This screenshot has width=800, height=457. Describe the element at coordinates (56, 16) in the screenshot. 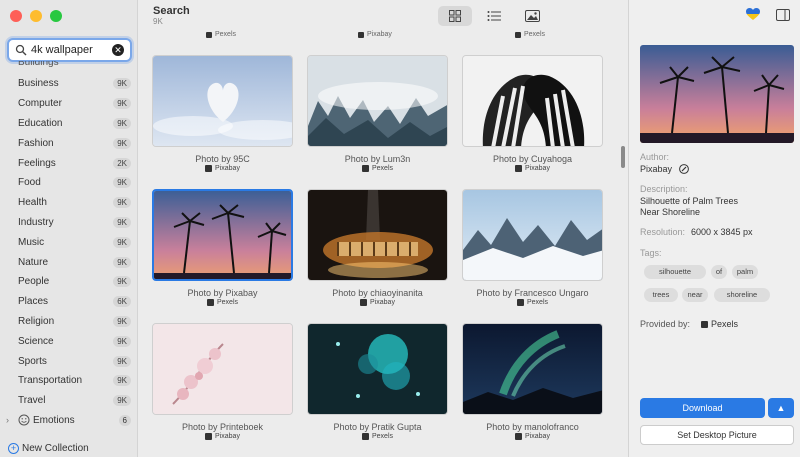

I see `zoom-window-button` at that location.